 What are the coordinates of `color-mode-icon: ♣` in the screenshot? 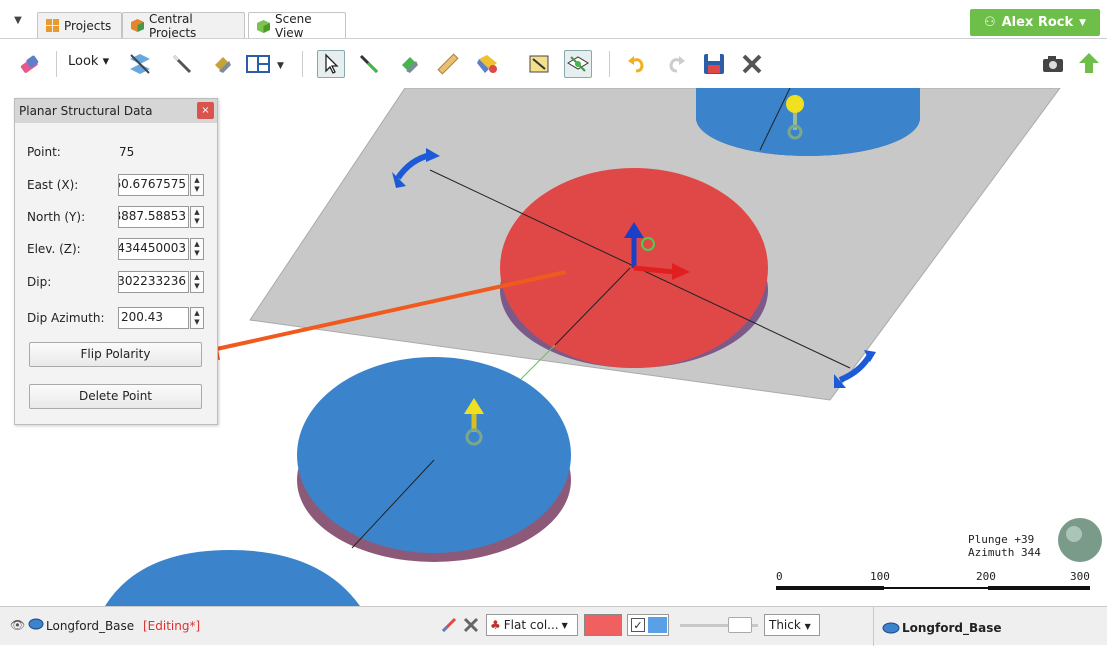 It's located at (495, 625).